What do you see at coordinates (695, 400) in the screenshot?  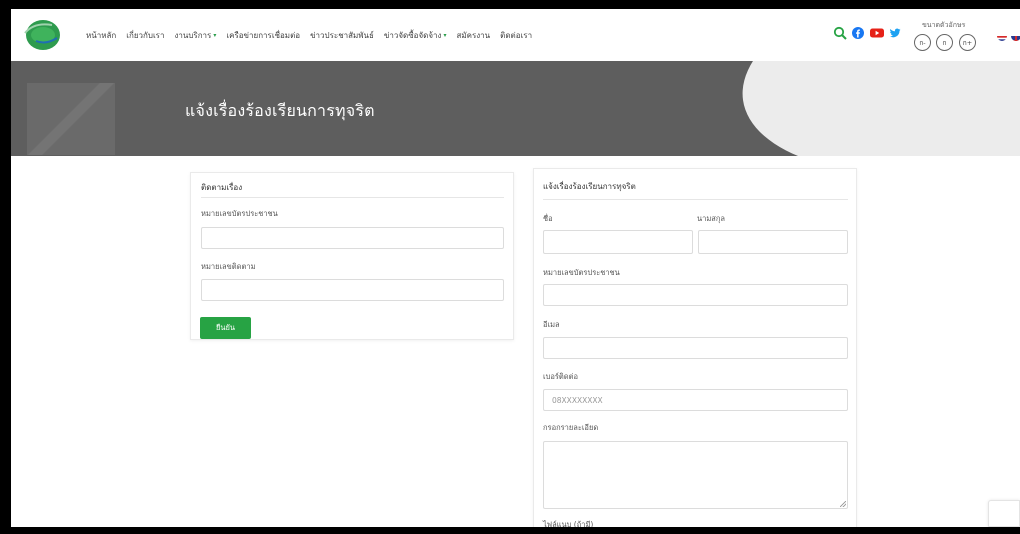 I see `phone-input` at bounding box center [695, 400].